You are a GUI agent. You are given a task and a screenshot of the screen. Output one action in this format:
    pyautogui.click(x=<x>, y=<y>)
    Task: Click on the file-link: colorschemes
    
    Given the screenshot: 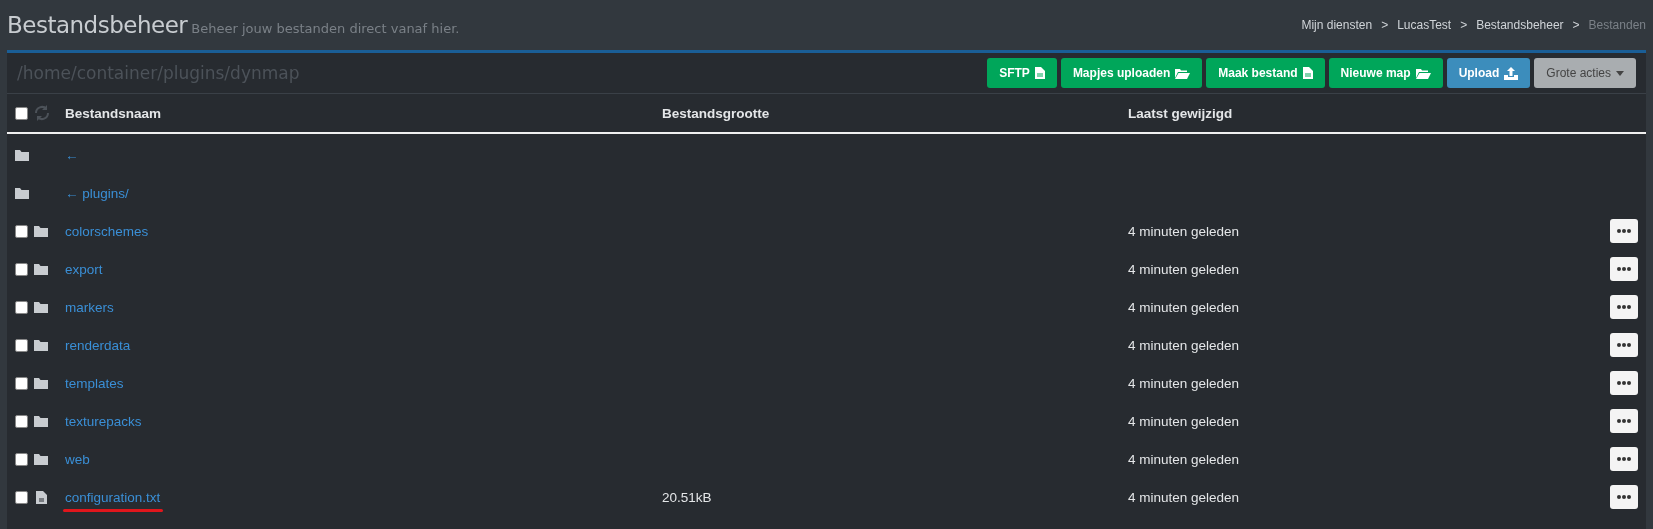 What is the action you would take?
    pyautogui.click(x=107, y=231)
    